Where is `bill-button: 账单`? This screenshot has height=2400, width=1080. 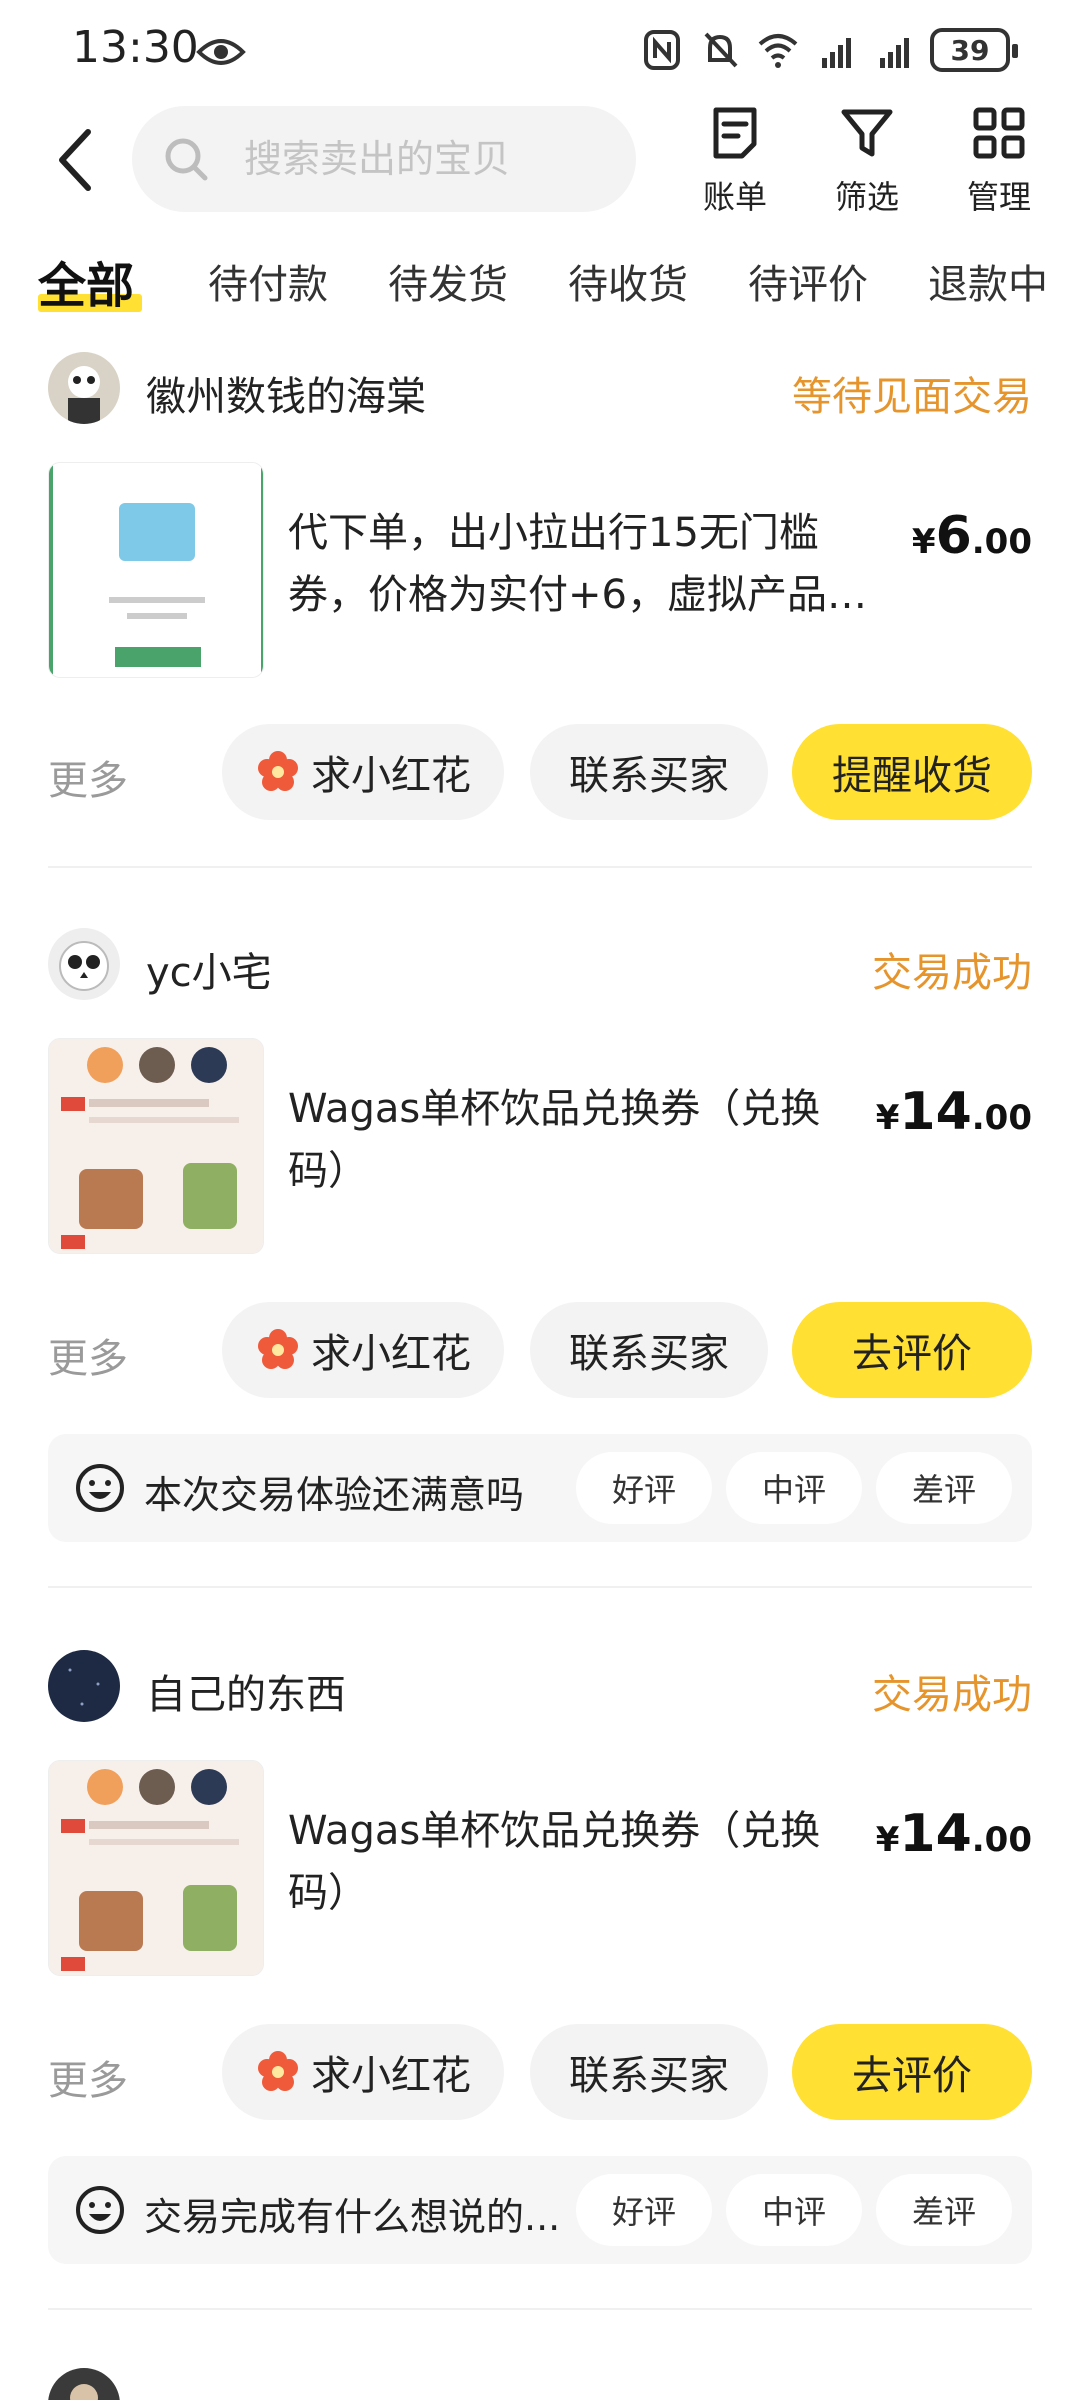 bill-button: 账单 is located at coordinates (735, 163).